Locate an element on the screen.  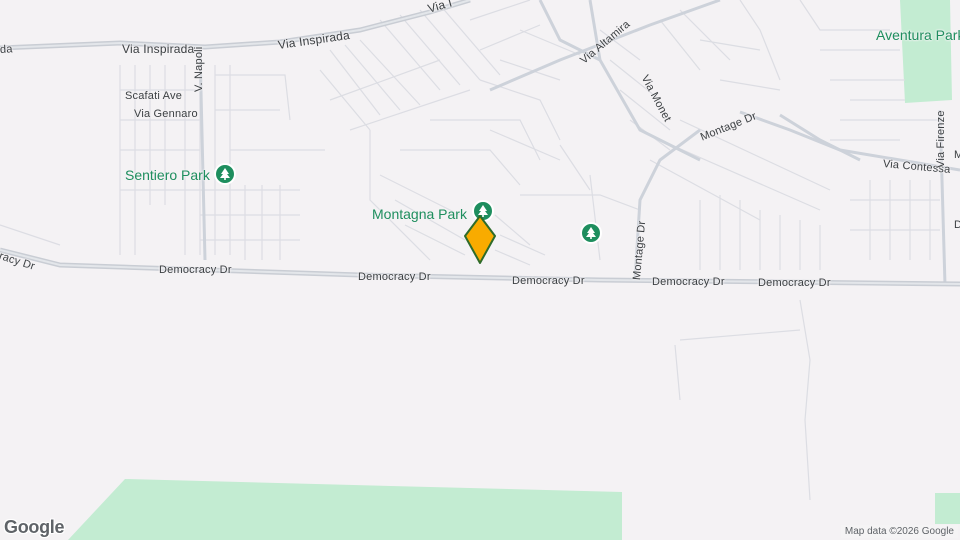
road-label-via-firenze: Via Firenze is located at coordinates (941, 139).